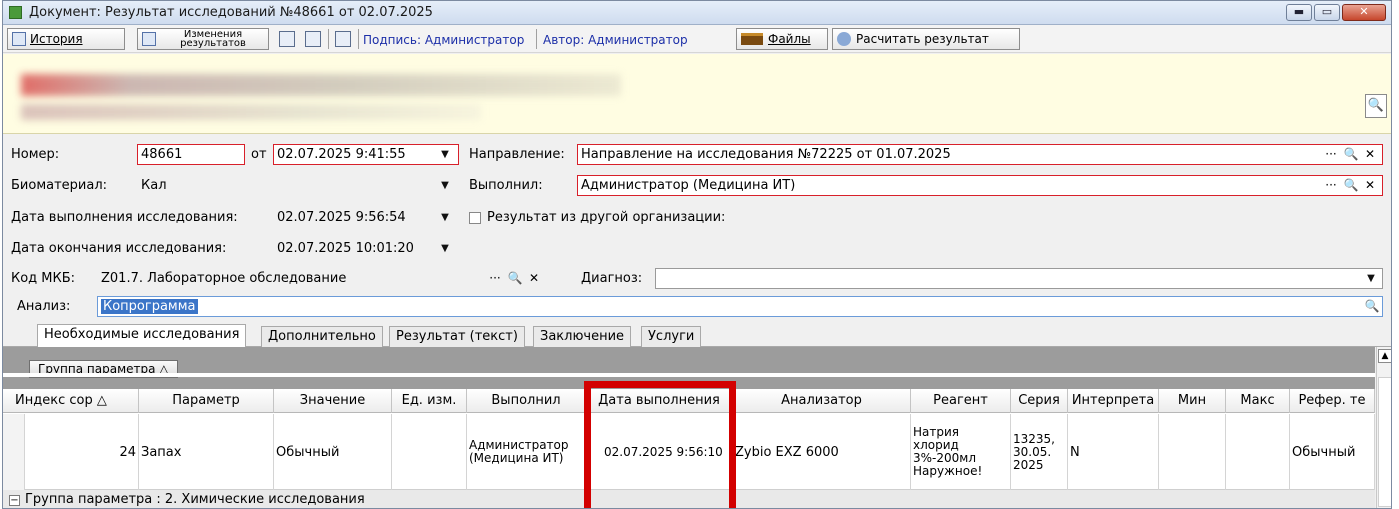 The image size is (1399, 509). Describe the element at coordinates (1113, 452) in the screenshot. I see `cell-interpretation: N` at that location.